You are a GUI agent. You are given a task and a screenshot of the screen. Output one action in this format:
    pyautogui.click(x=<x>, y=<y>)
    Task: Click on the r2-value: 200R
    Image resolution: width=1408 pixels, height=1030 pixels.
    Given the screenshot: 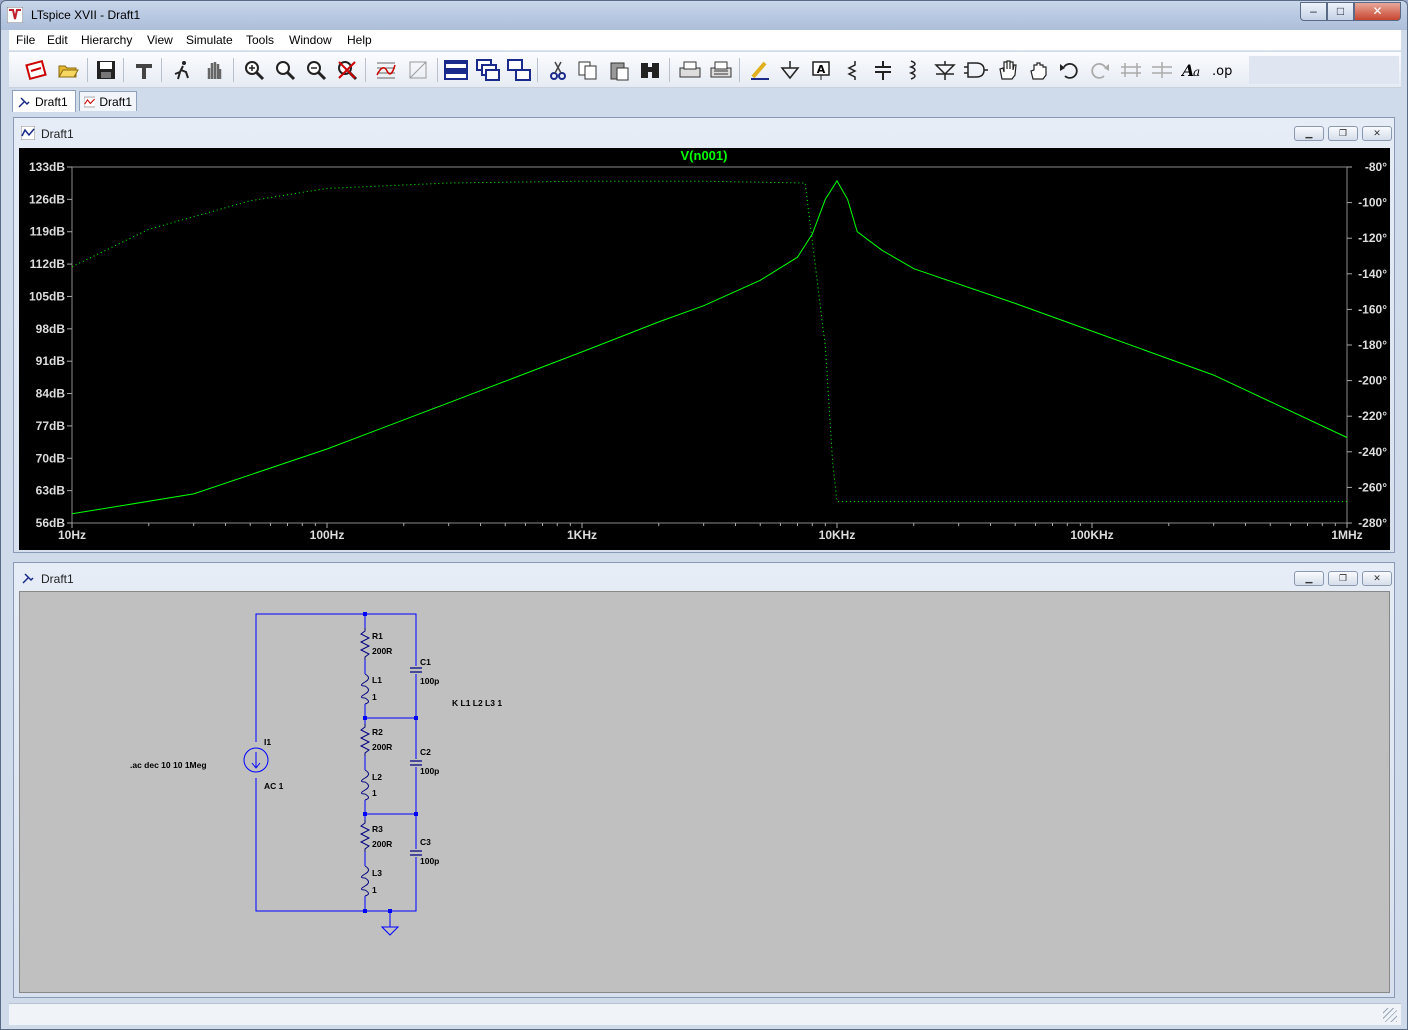 What is the action you would take?
    pyautogui.click(x=382, y=747)
    